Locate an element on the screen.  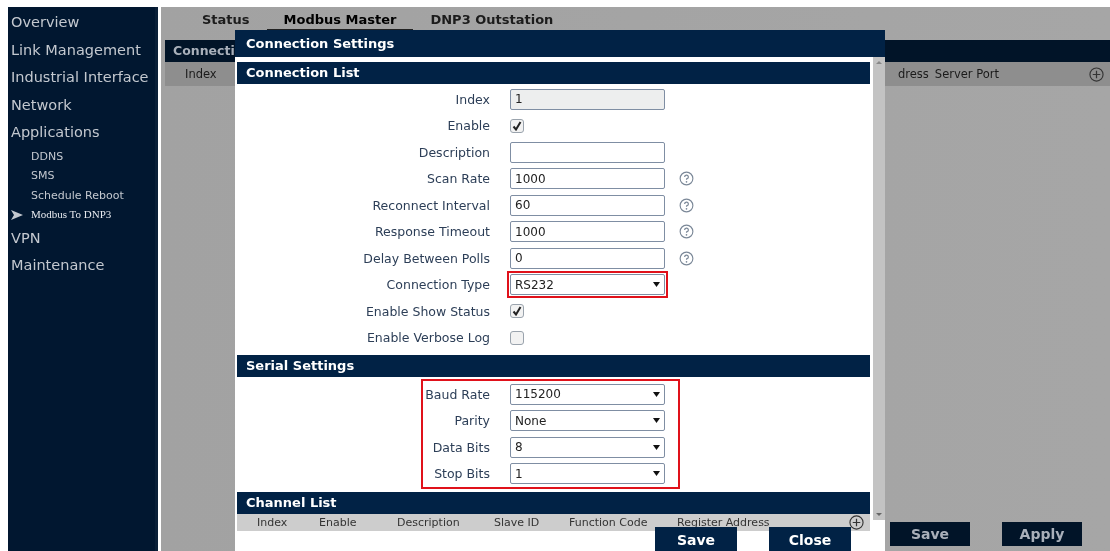
column-header: dress is located at coordinates (913, 74).